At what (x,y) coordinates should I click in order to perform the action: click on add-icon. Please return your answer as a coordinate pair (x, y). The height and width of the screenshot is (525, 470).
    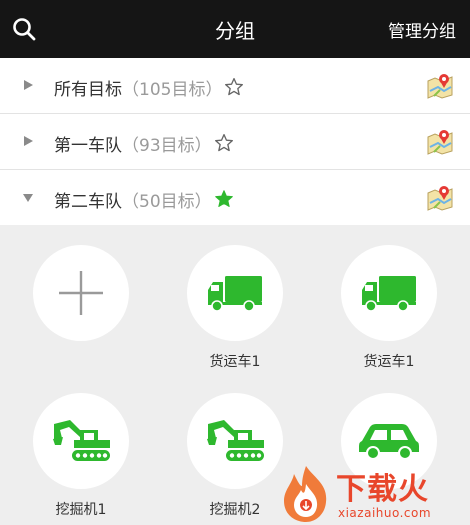
    Looking at the image, I should click on (81, 293).